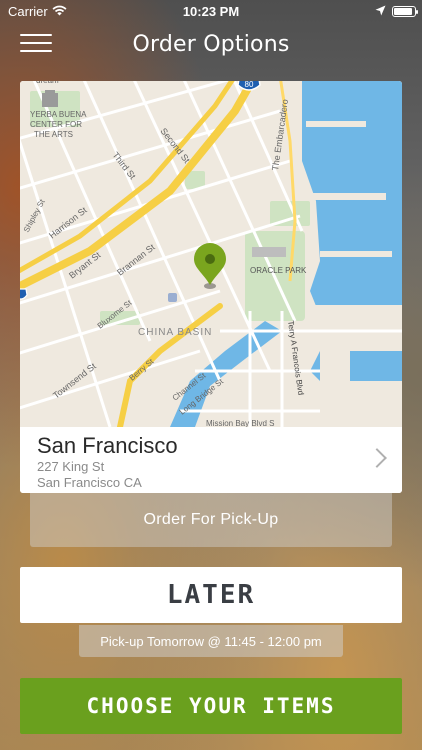 The height and width of the screenshot is (750, 422). Describe the element at coordinates (211, 520) in the screenshot. I see `order-type-button: Order For Pick-Up` at that location.